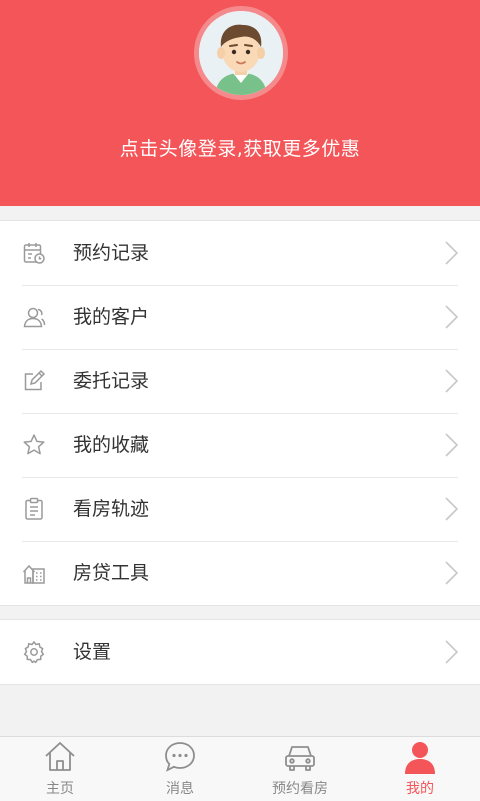  I want to click on chat-icon, so click(180, 757).